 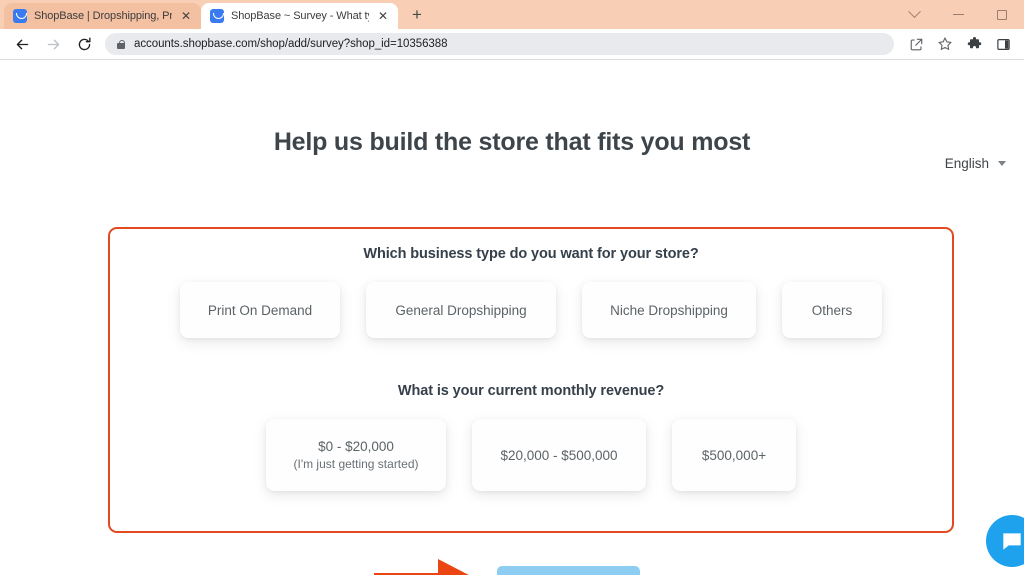 I want to click on option-general-dropshipping: General Dropshipping, so click(x=461, y=310).